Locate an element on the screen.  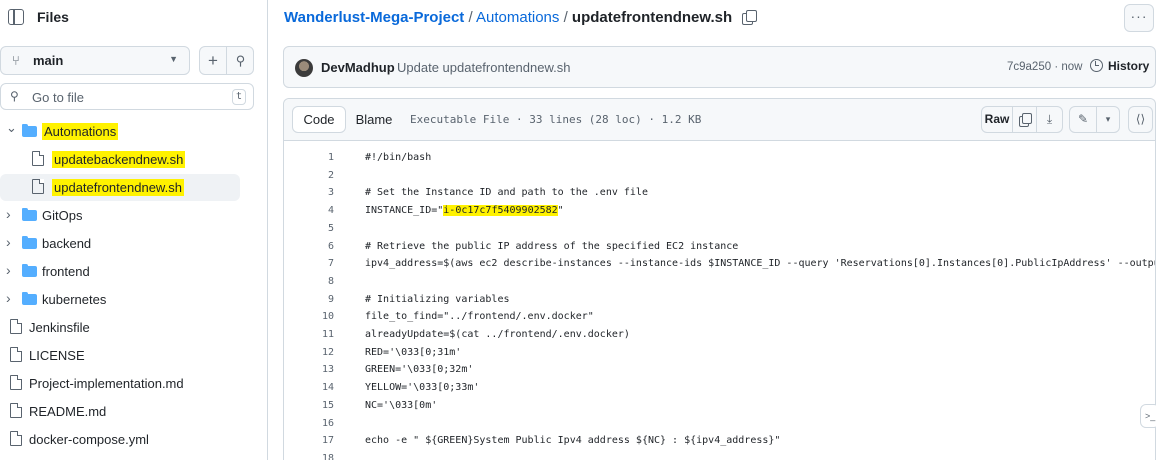
tree-file: README.md is located at coordinates (120, 411).